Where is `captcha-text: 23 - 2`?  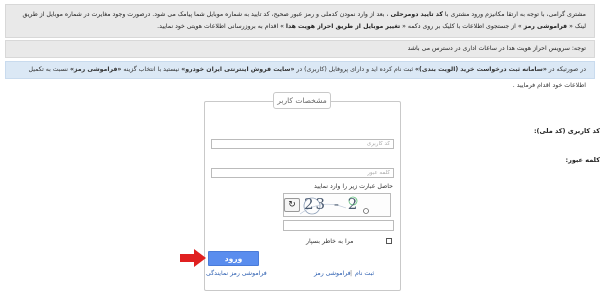 captcha-text: 23 - 2 is located at coordinates (332, 204).